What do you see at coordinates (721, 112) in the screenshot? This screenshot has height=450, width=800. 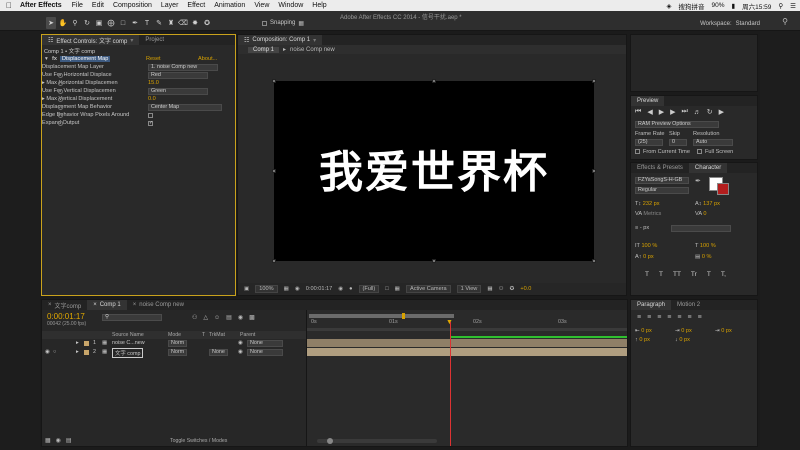 I see `ram-preview-icon: ▶` at bounding box center [721, 112].